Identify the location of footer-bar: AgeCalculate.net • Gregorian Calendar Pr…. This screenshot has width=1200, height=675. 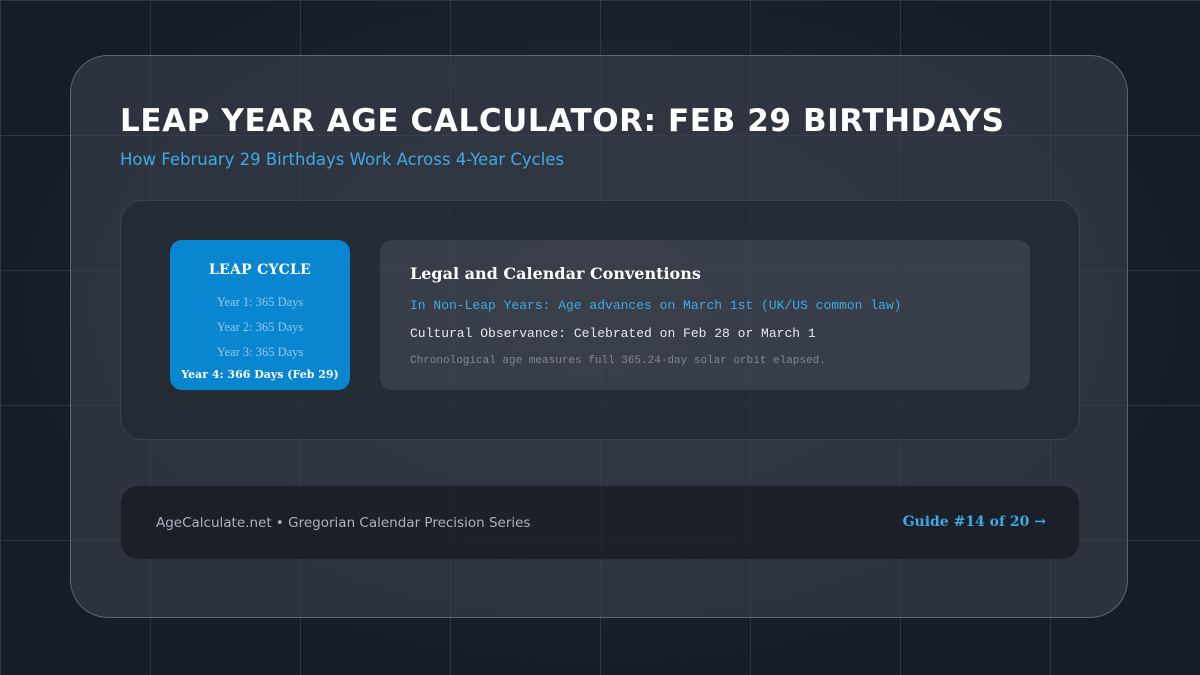
(600, 522).